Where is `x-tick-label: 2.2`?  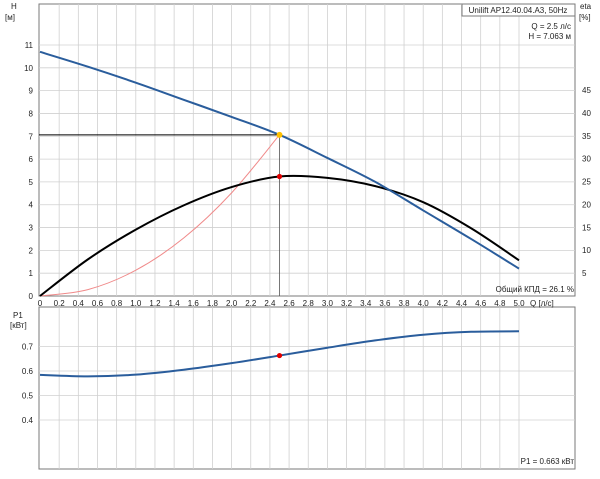 x-tick-label: 2.2 is located at coordinates (251, 303).